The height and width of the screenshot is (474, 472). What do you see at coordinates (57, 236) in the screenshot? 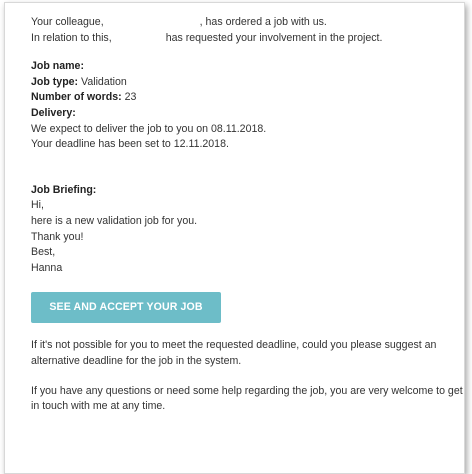
I see `briefing-line: Thank you!` at bounding box center [57, 236].